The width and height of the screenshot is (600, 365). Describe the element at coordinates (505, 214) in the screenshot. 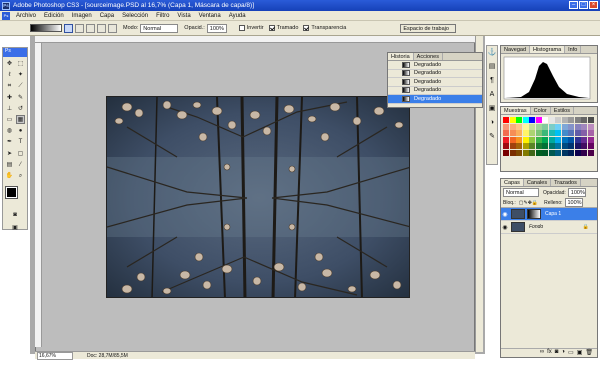

I see `eye-icon: ◉` at that location.